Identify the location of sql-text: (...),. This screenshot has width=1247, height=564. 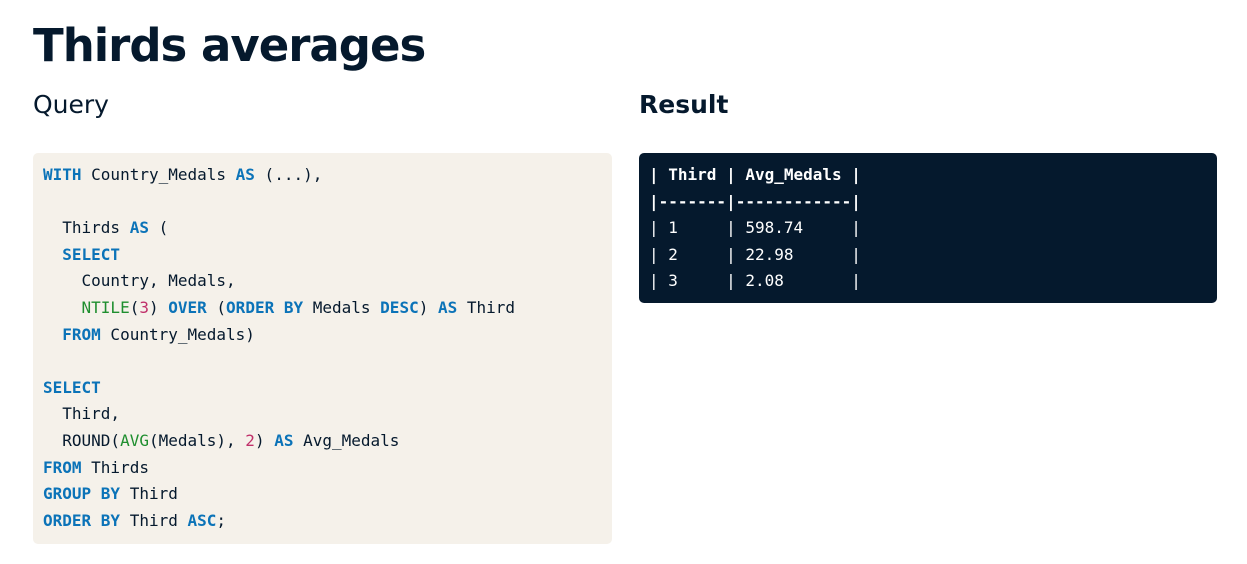
(288, 174).